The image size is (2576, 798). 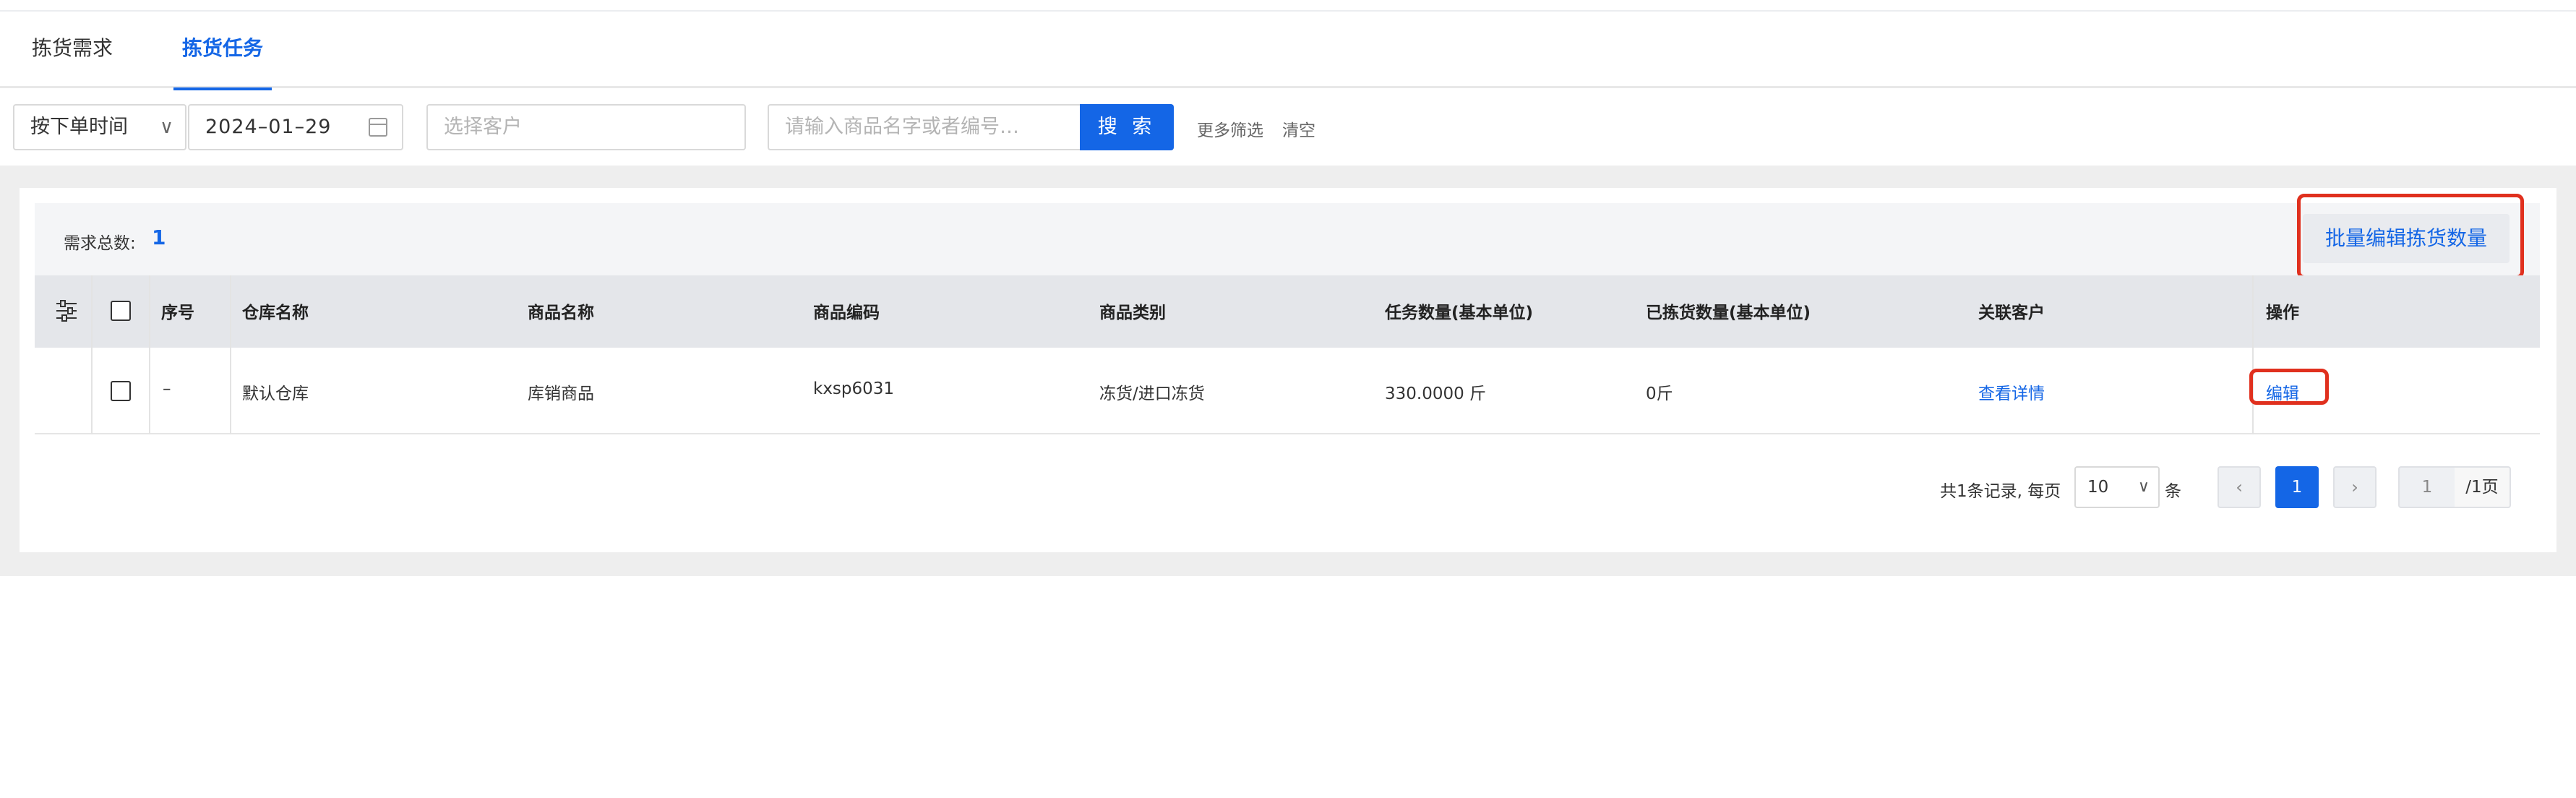 I want to click on col-header-product-code: 商品编码, so click(x=847, y=313).